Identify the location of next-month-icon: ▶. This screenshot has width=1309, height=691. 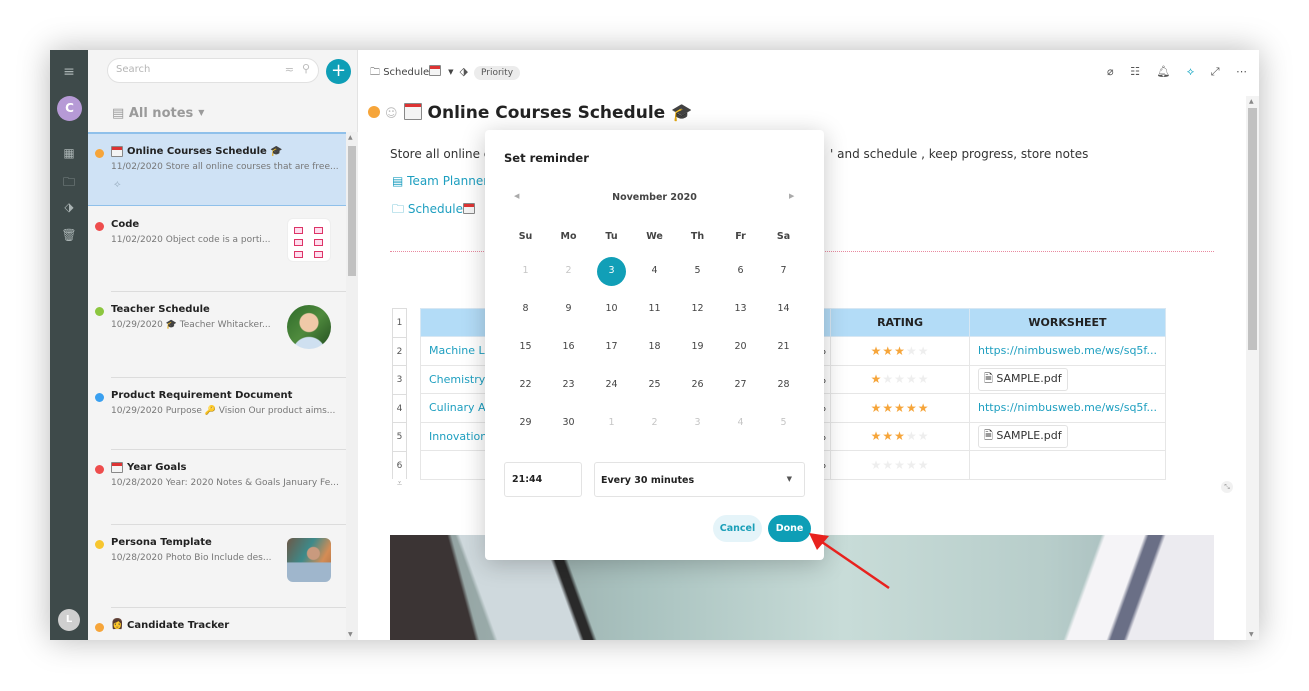
(791, 196).